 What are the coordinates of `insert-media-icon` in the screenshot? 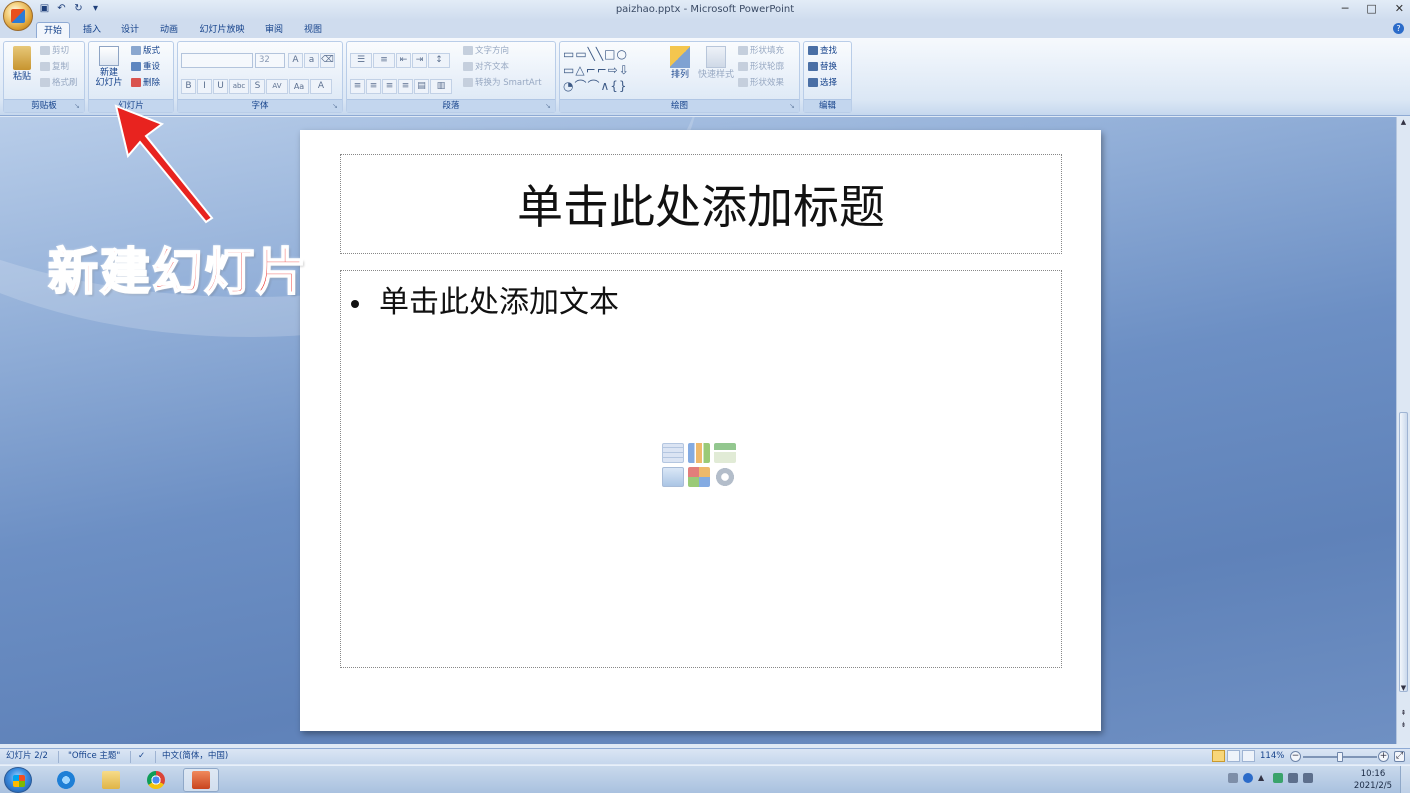 It's located at (725, 477).